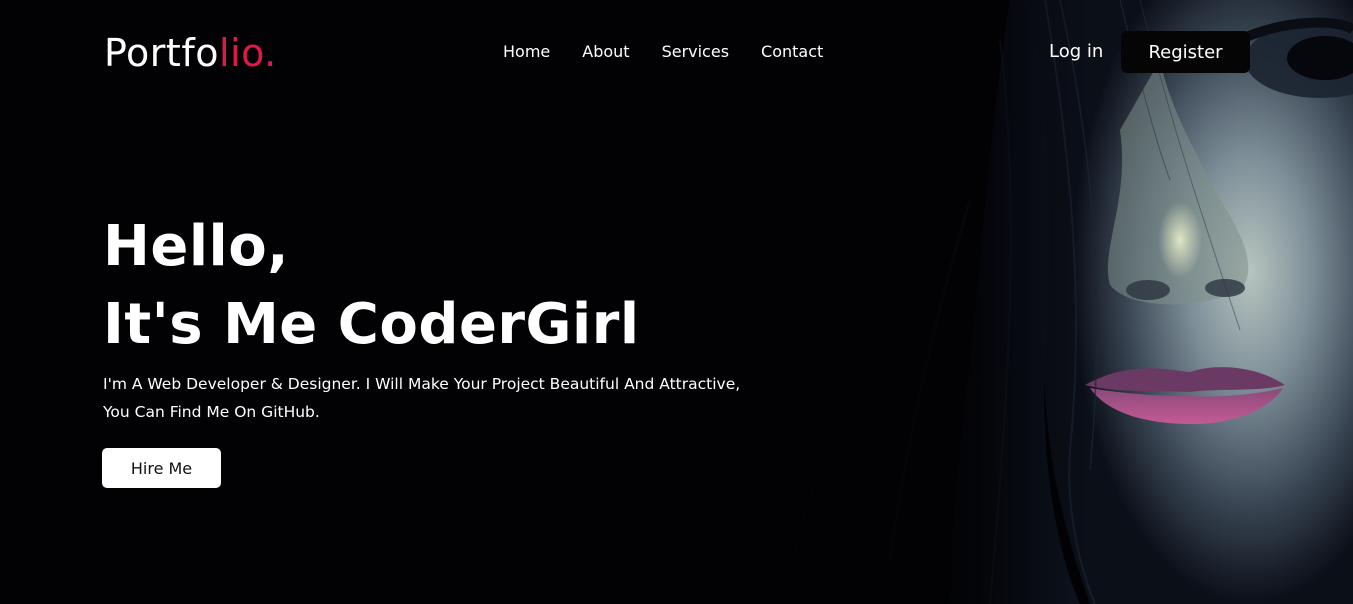  I want to click on hero-title-line2: It's Me CoderGirl, so click(371, 324).